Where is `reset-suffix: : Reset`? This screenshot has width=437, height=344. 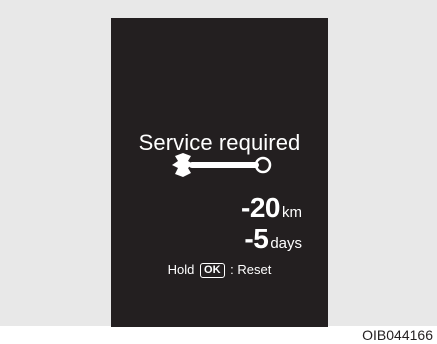
reset-suffix: : Reset is located at coordinates (251, 269).